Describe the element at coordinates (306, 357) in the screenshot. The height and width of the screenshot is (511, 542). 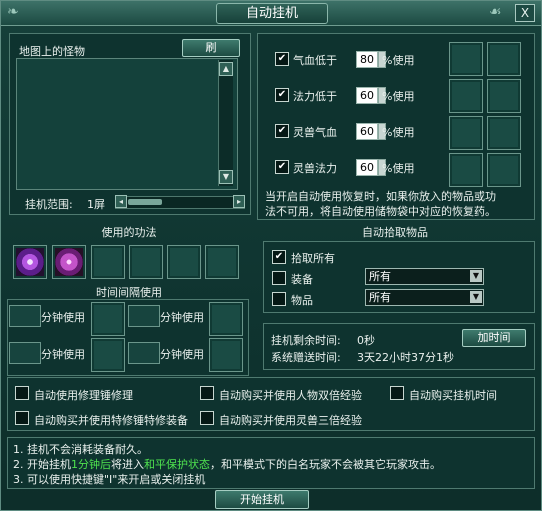
I see `gift-time-label: 系统赠送时间:` at that location.